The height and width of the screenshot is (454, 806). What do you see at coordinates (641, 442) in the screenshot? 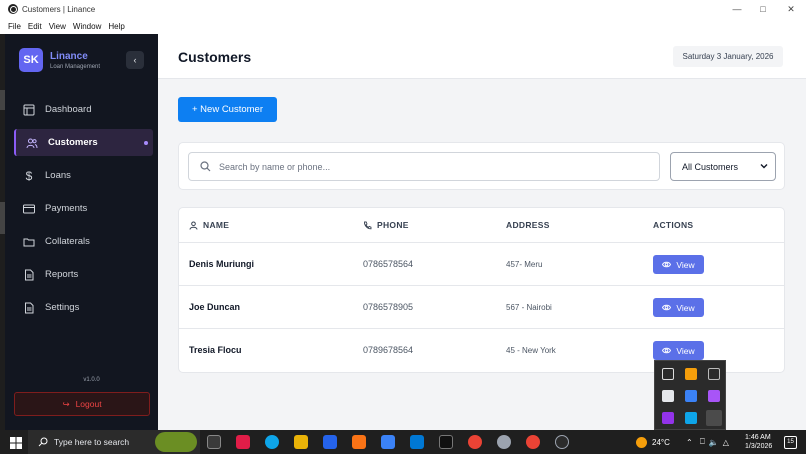
I see `sun-icon` at bounding box center [641, 442].